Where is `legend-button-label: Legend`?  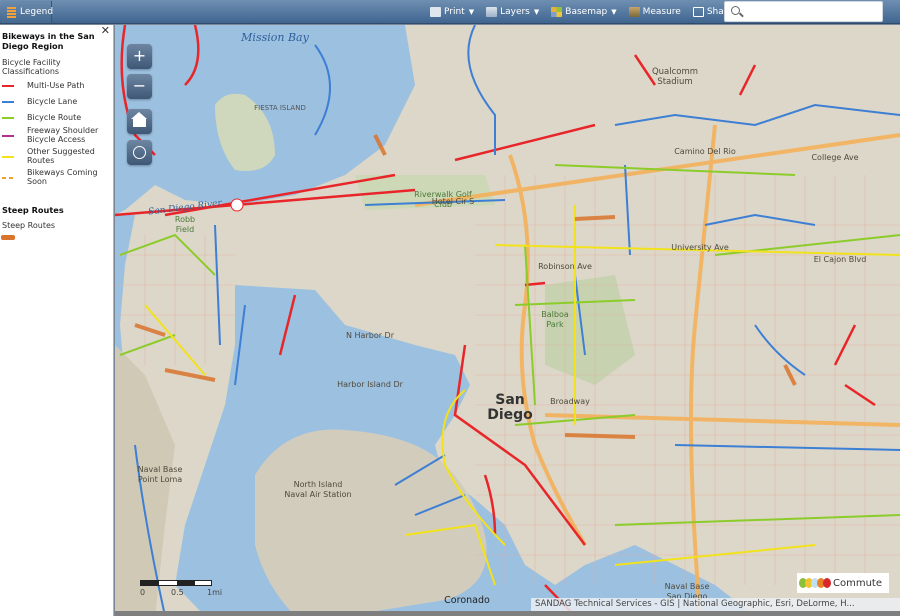 legend-button-label: Legend is located at coordinates (37, 12).